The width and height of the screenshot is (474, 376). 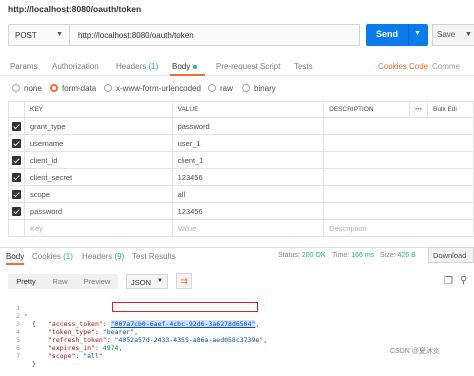 What do you see at coordinates (418, 66) in the screenshot?
I see `code-link: Code` at bounding box center [418, 66].